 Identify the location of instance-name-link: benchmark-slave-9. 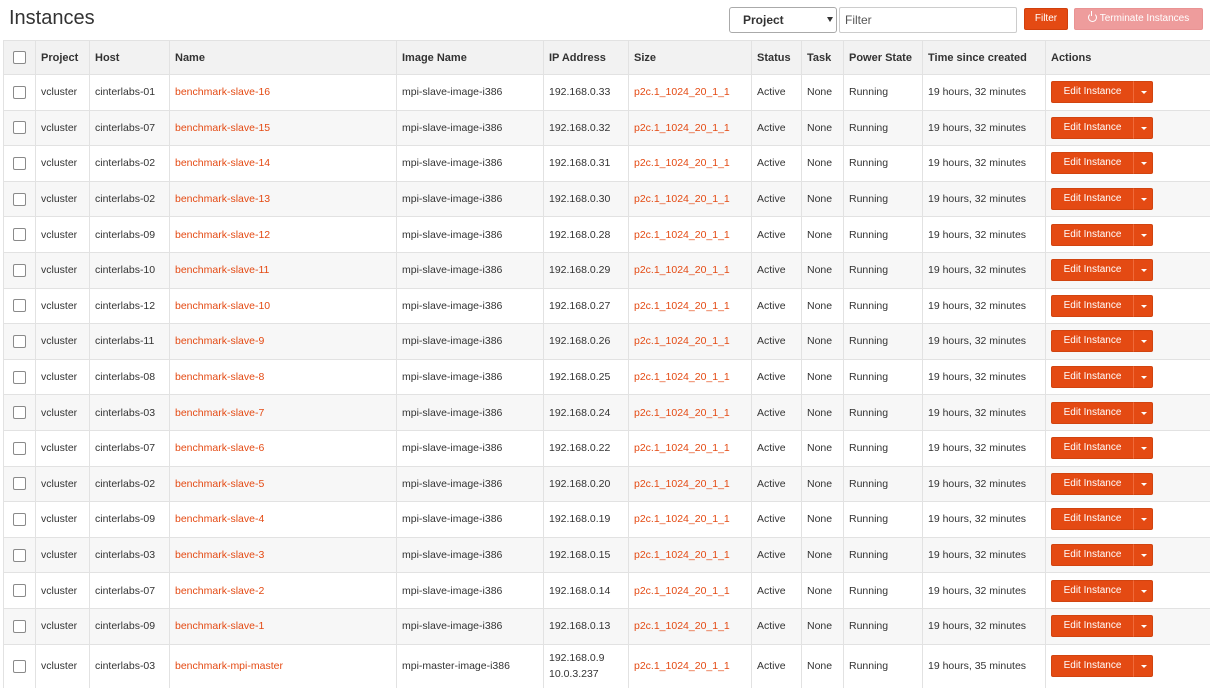
(219, 341).